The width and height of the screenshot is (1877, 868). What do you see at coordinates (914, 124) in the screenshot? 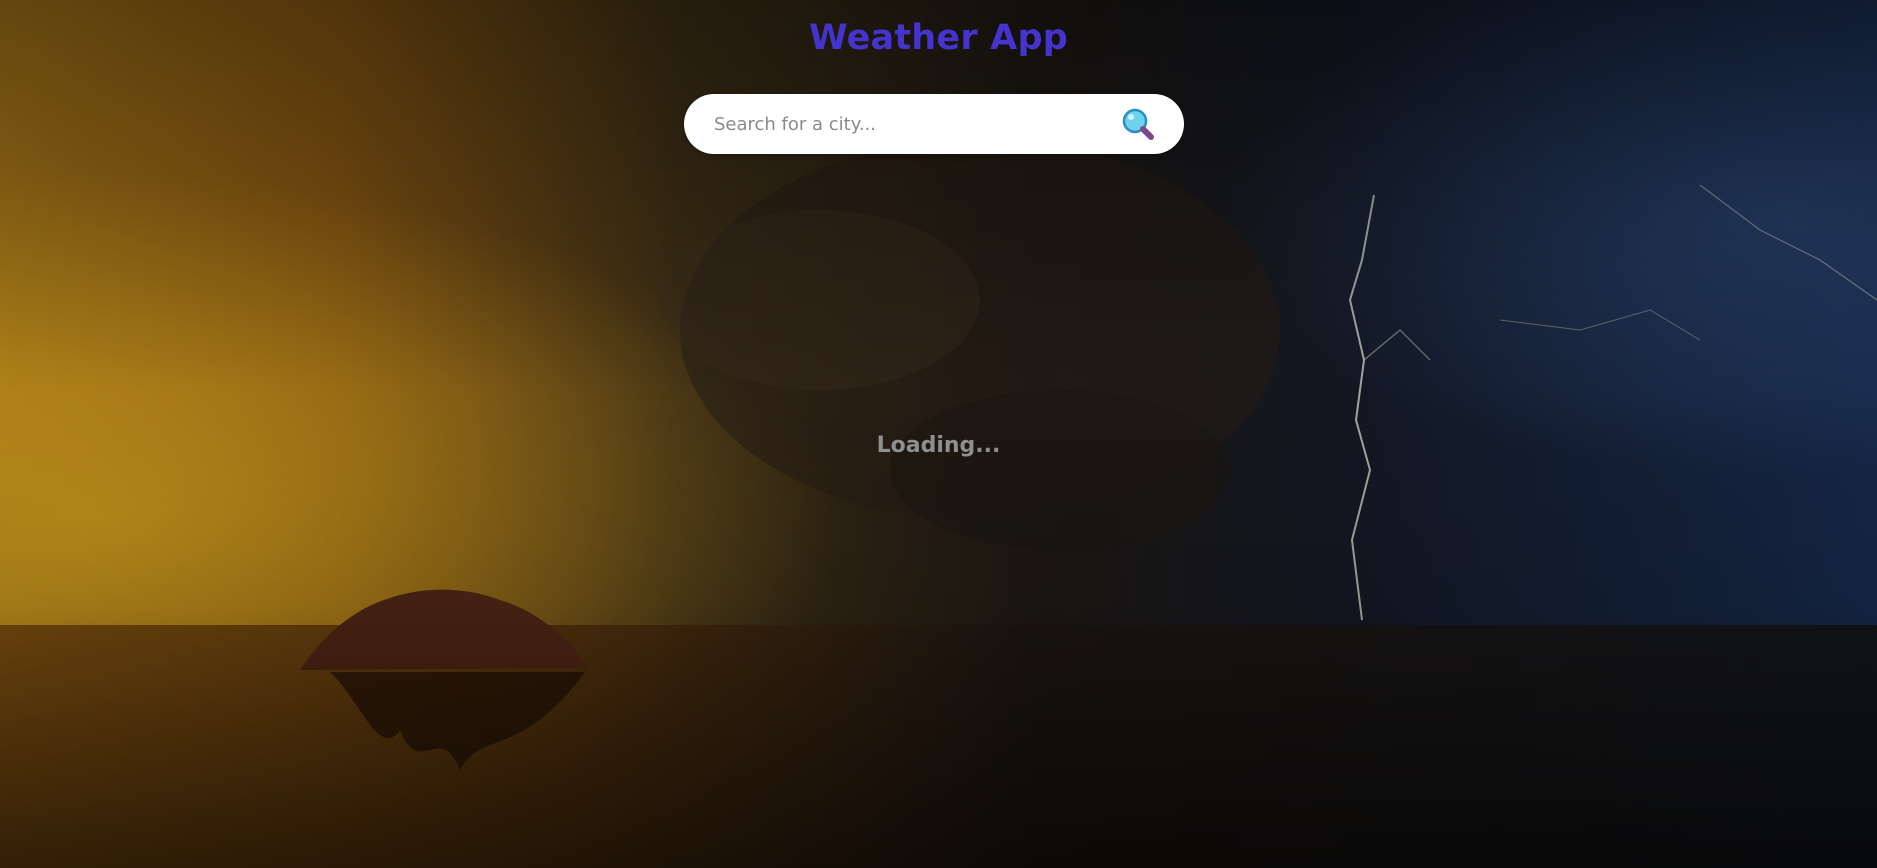
I see `search-input` at bounding box center [914, 124].